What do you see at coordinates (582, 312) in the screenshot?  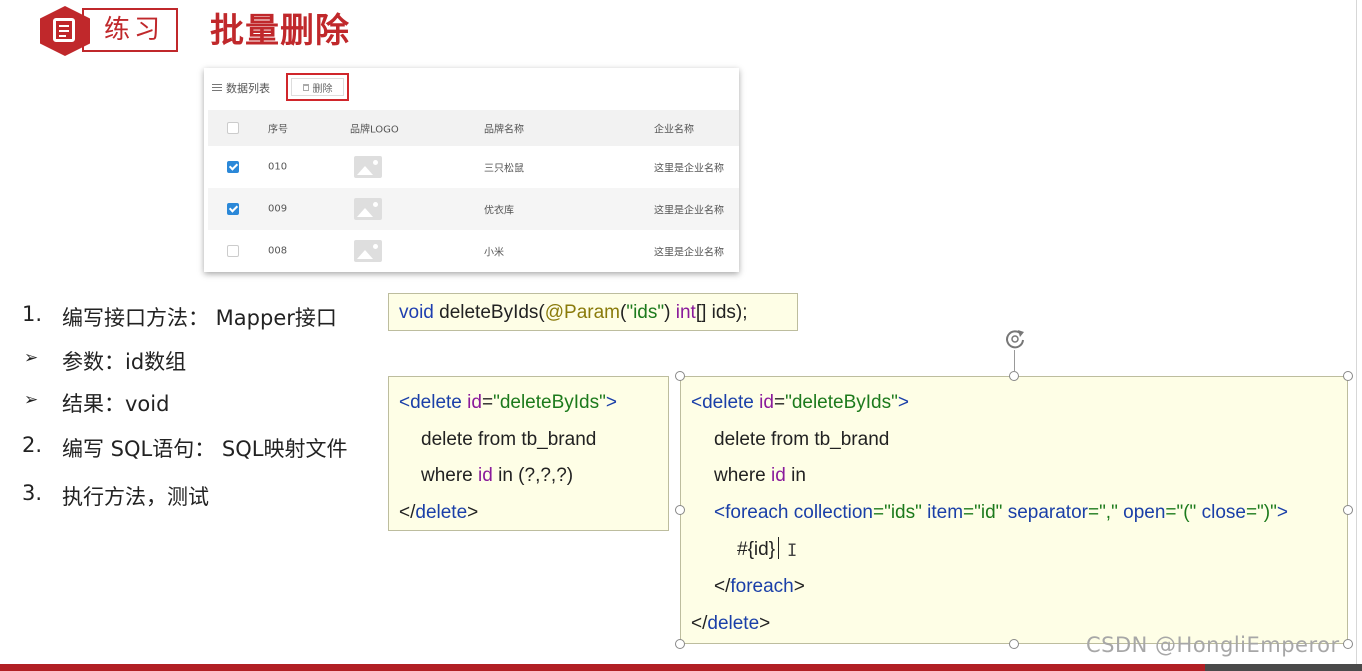 I see `code-annotation: @Param` at bounding box center [582, 312].